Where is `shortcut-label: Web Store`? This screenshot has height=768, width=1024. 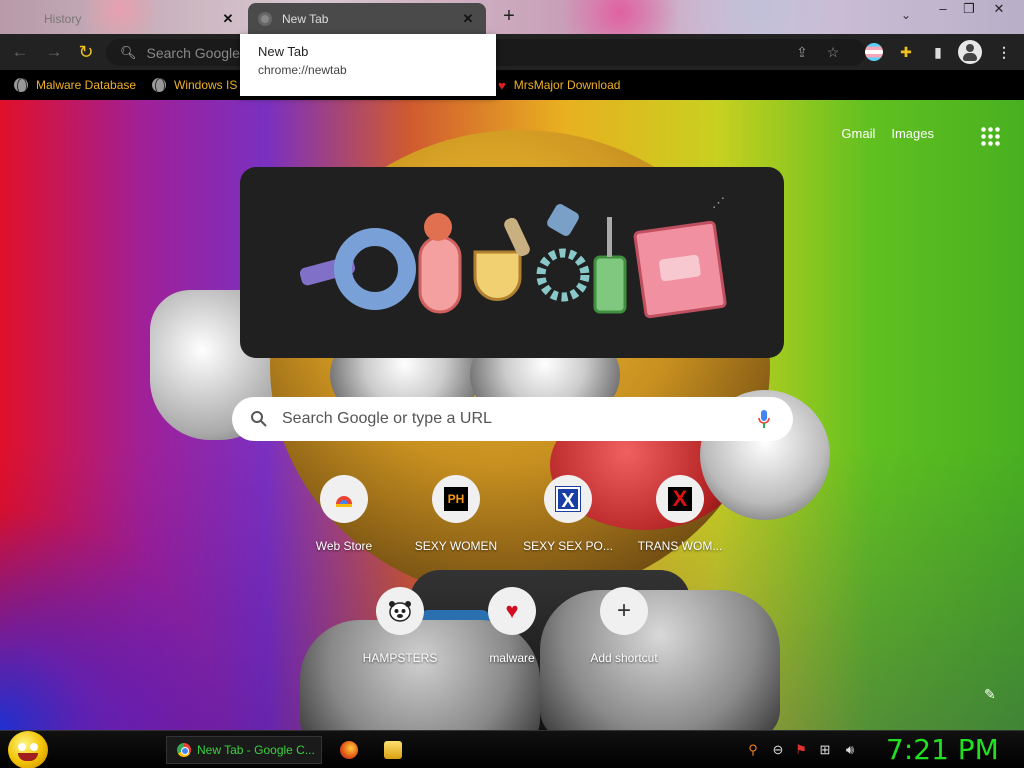
shortcut-label: Web Store is located at coordinates (344, 546).